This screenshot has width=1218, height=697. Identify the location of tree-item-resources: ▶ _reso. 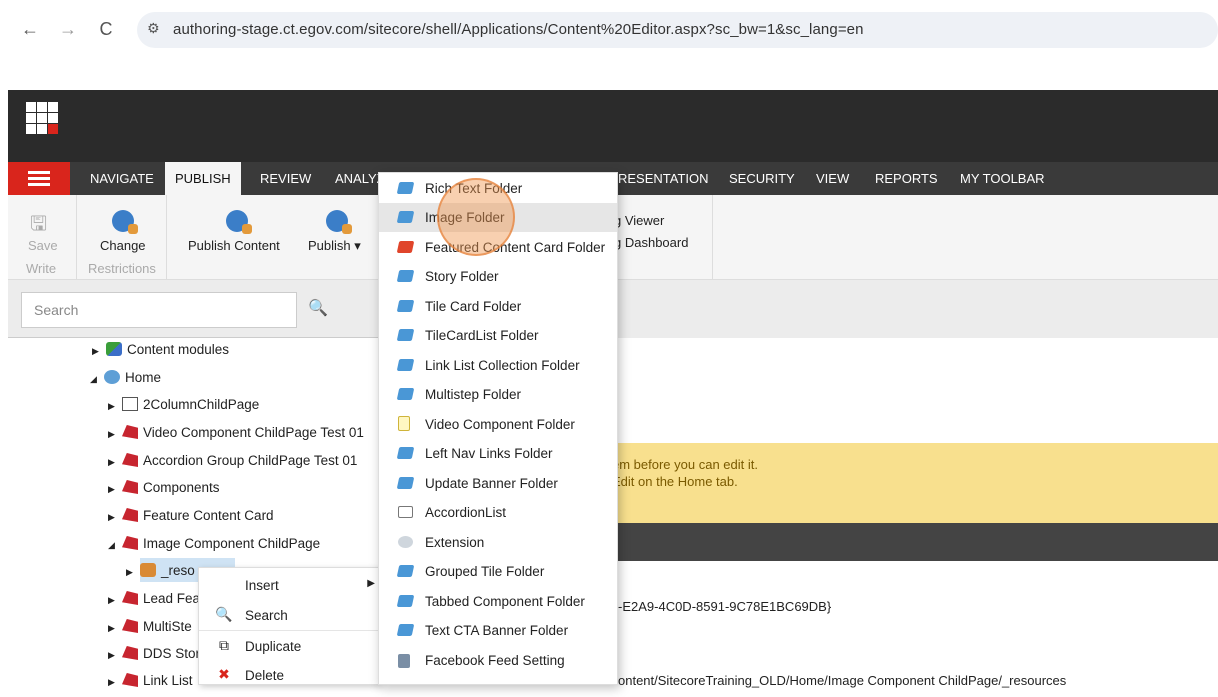
(160, 575).